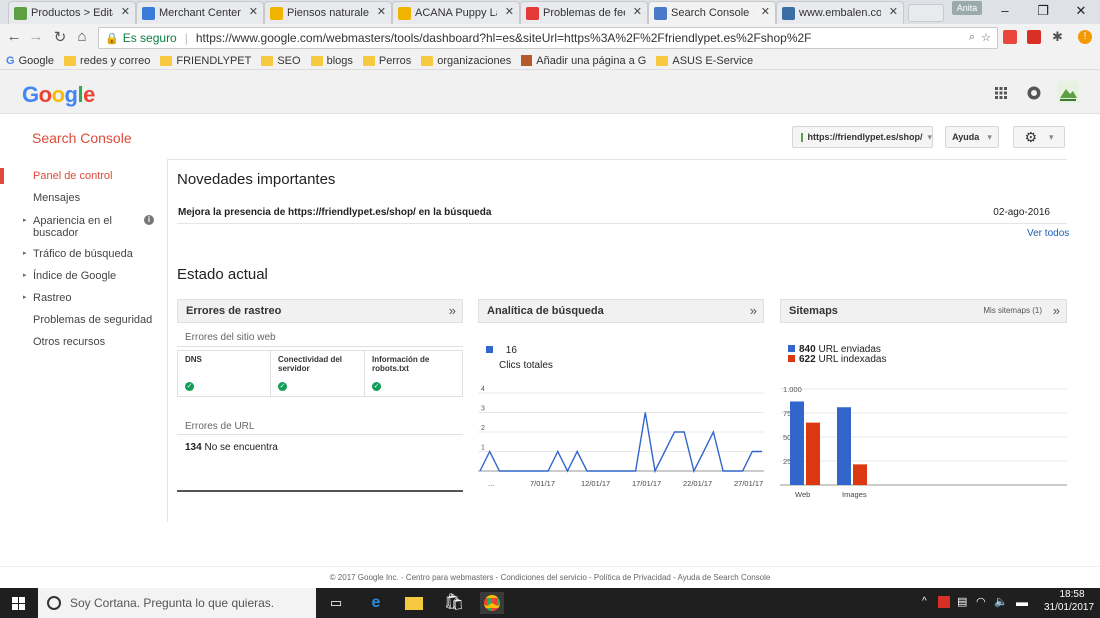  What do you see at coordinates (454, 603) in the screenshot?
I see `store-icon: 🛍` at bounding box center [454, 603].